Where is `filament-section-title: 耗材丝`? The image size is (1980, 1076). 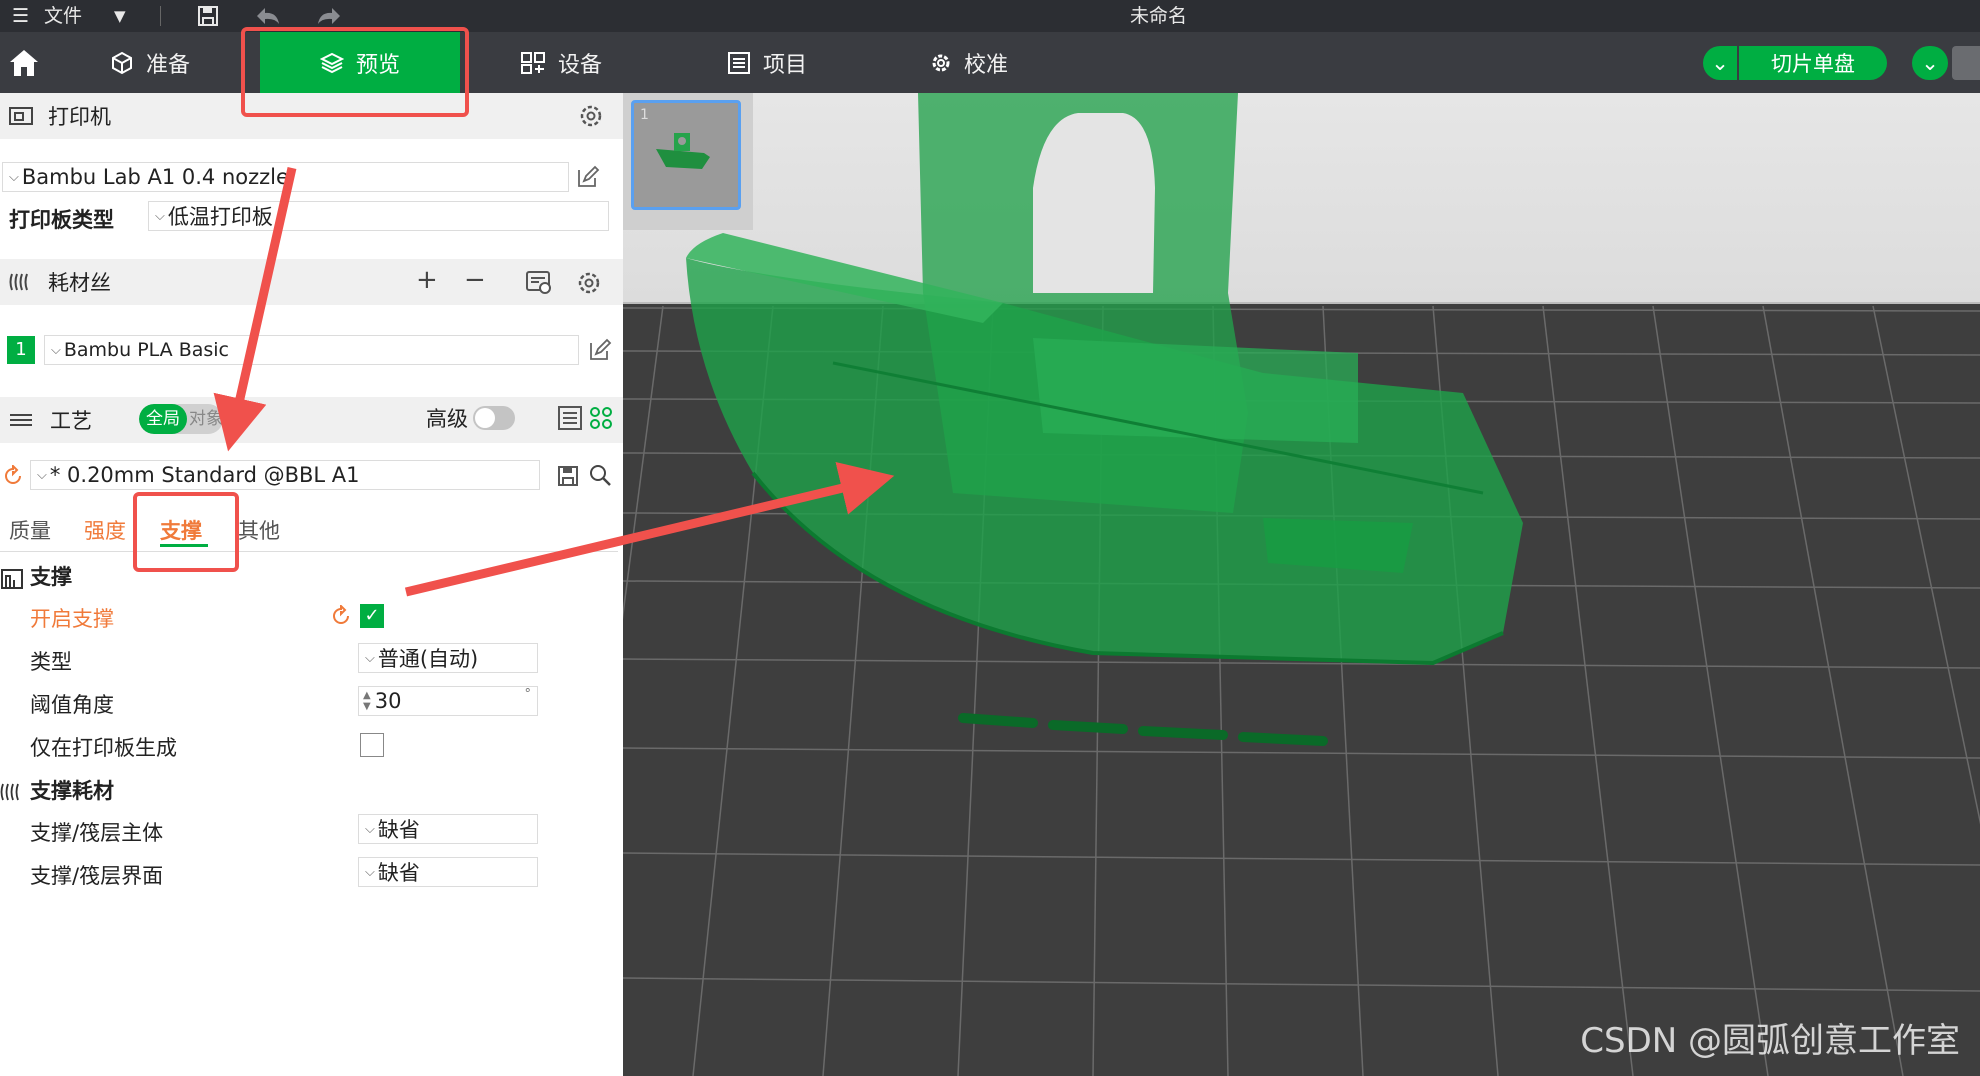
filament-section-title: 耗材丝 is located at coordinates (79, 283).